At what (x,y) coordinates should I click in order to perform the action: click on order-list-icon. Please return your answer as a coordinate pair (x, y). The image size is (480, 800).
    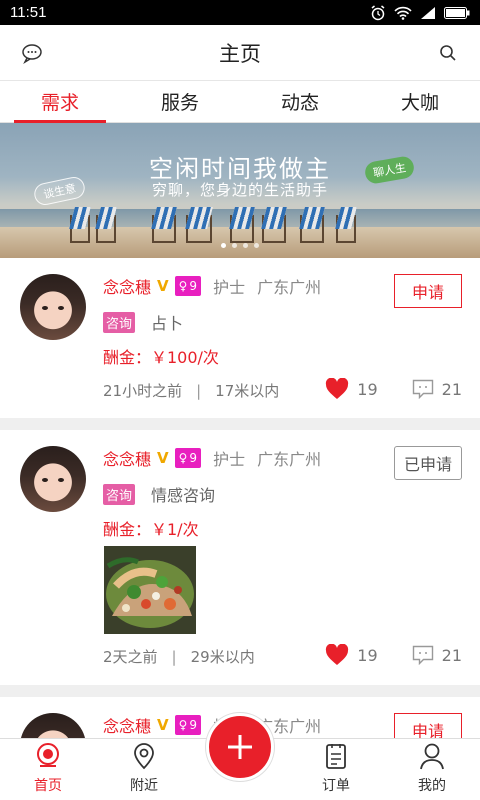
    Looking at the image, I should click on (336, 756).